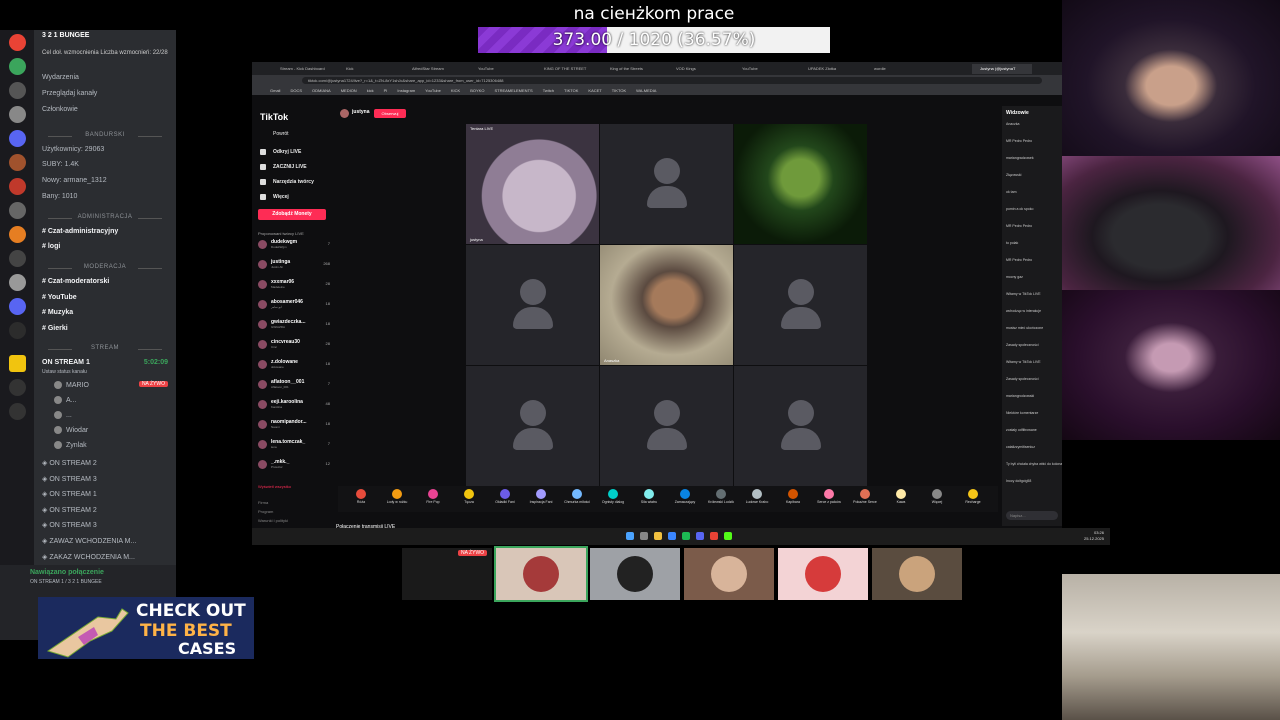 Image resolution: width=1280 pixels, height=720 pixels. Describe the element at coordinates (273, 520) in the screenshot. I see `footer-link: Warunki i polityki` at that location.